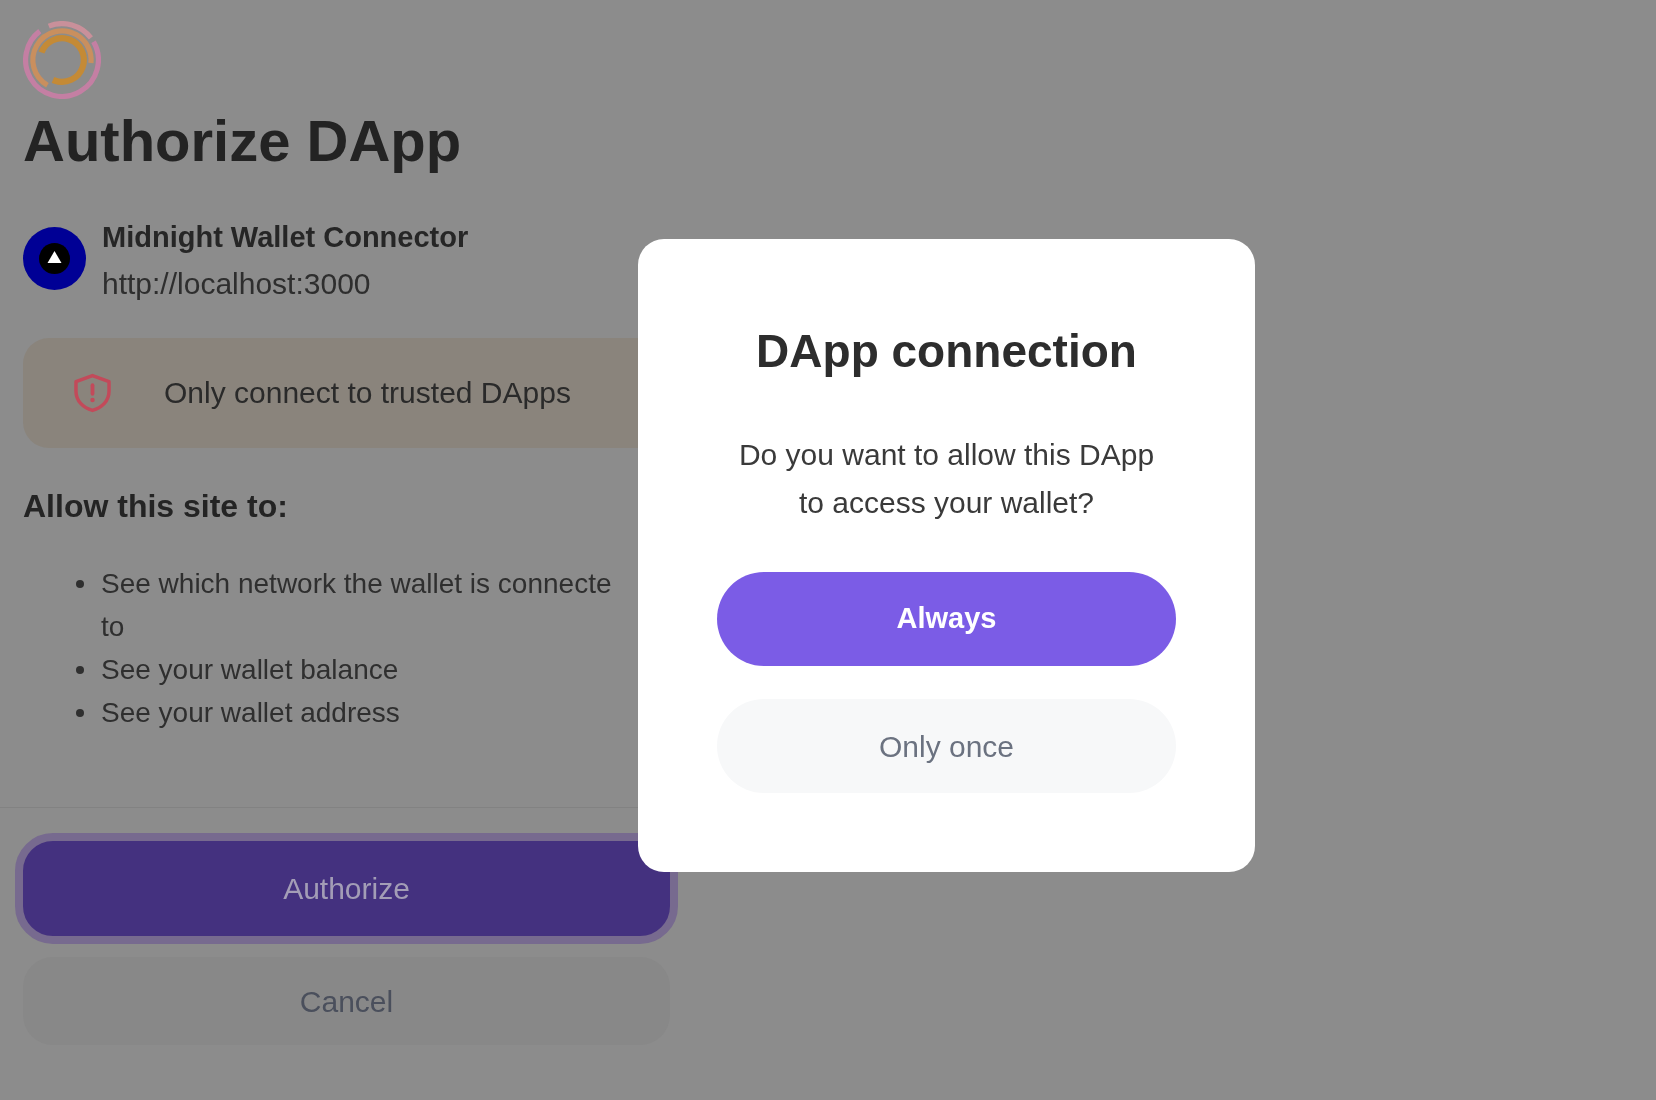 This screenshot has height=1100, width=1656. I want to click on permission-text: See your wallet address, so click(250, 713).